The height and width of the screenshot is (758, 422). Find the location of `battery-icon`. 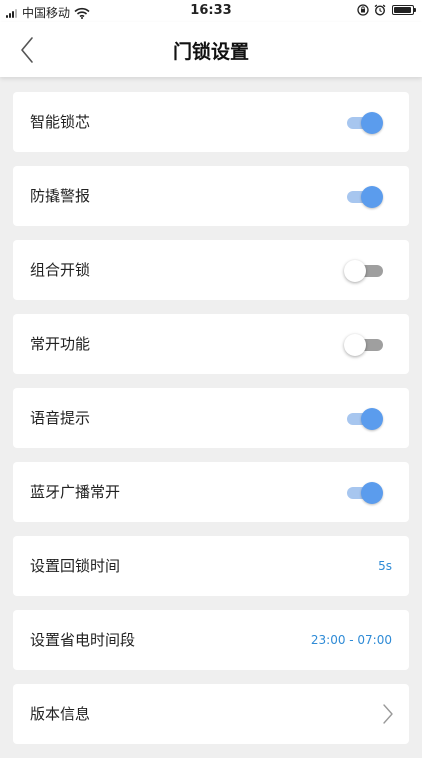

battery-icon is located at coordinates (404, 10).